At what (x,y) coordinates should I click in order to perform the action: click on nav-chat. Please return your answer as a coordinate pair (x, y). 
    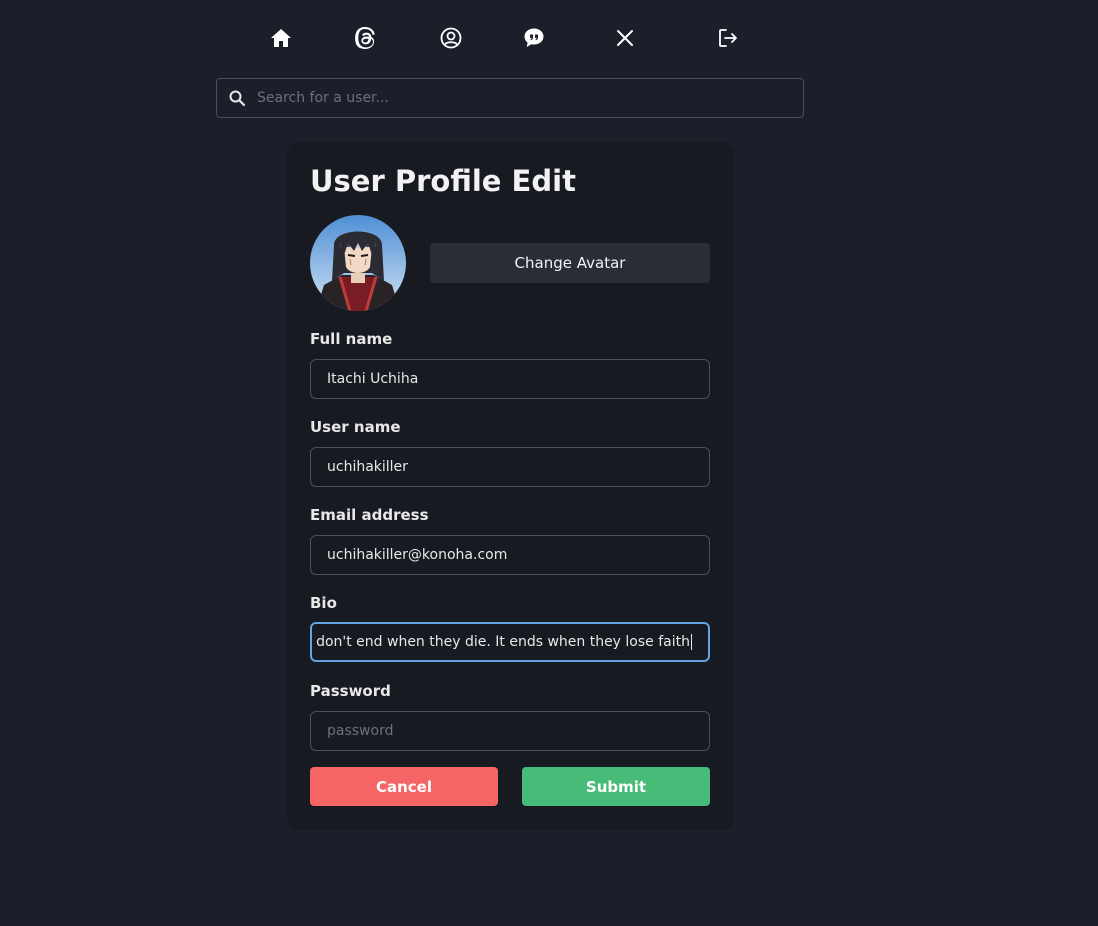
    Looking at the image, I should click on (534, 38).